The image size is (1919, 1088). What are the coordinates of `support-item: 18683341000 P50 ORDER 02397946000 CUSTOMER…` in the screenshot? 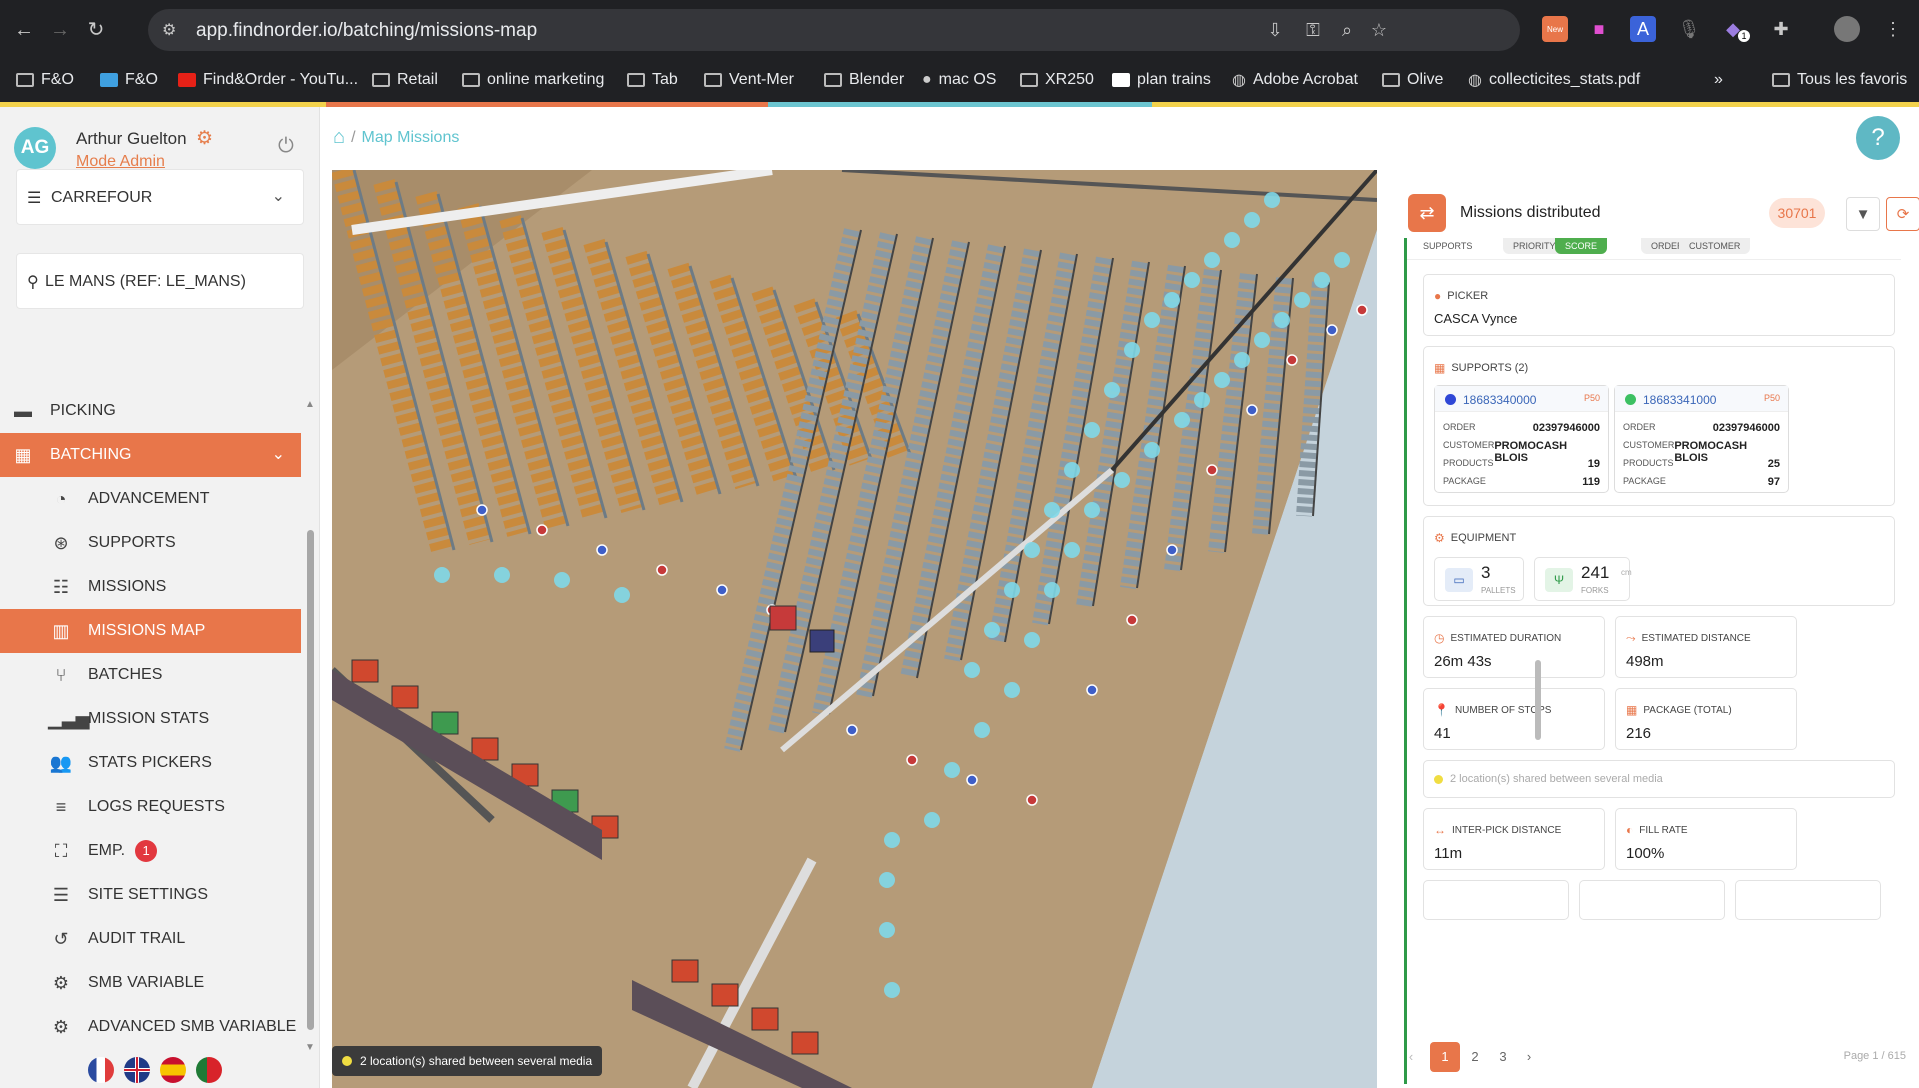 It's located at (1701, 439).